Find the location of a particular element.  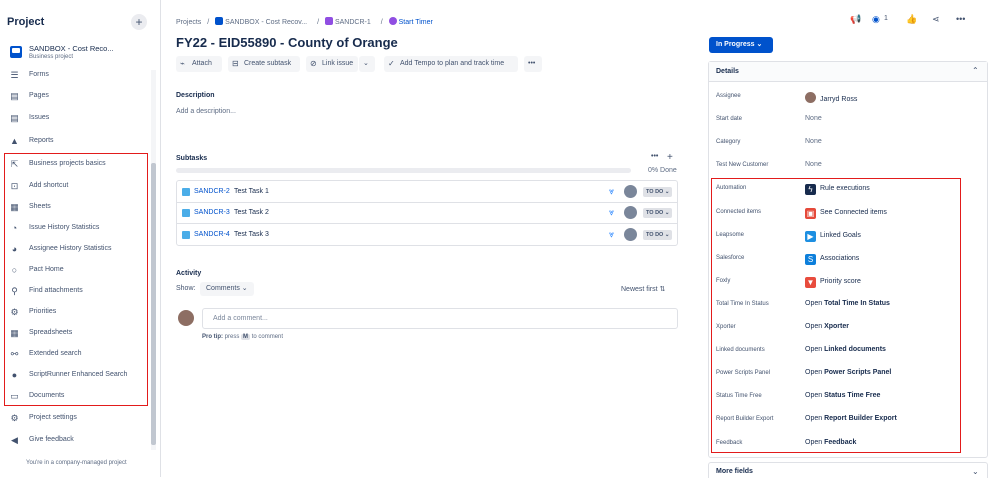

subtasks-more-icon: ••• is located at coordinates (654, 156).